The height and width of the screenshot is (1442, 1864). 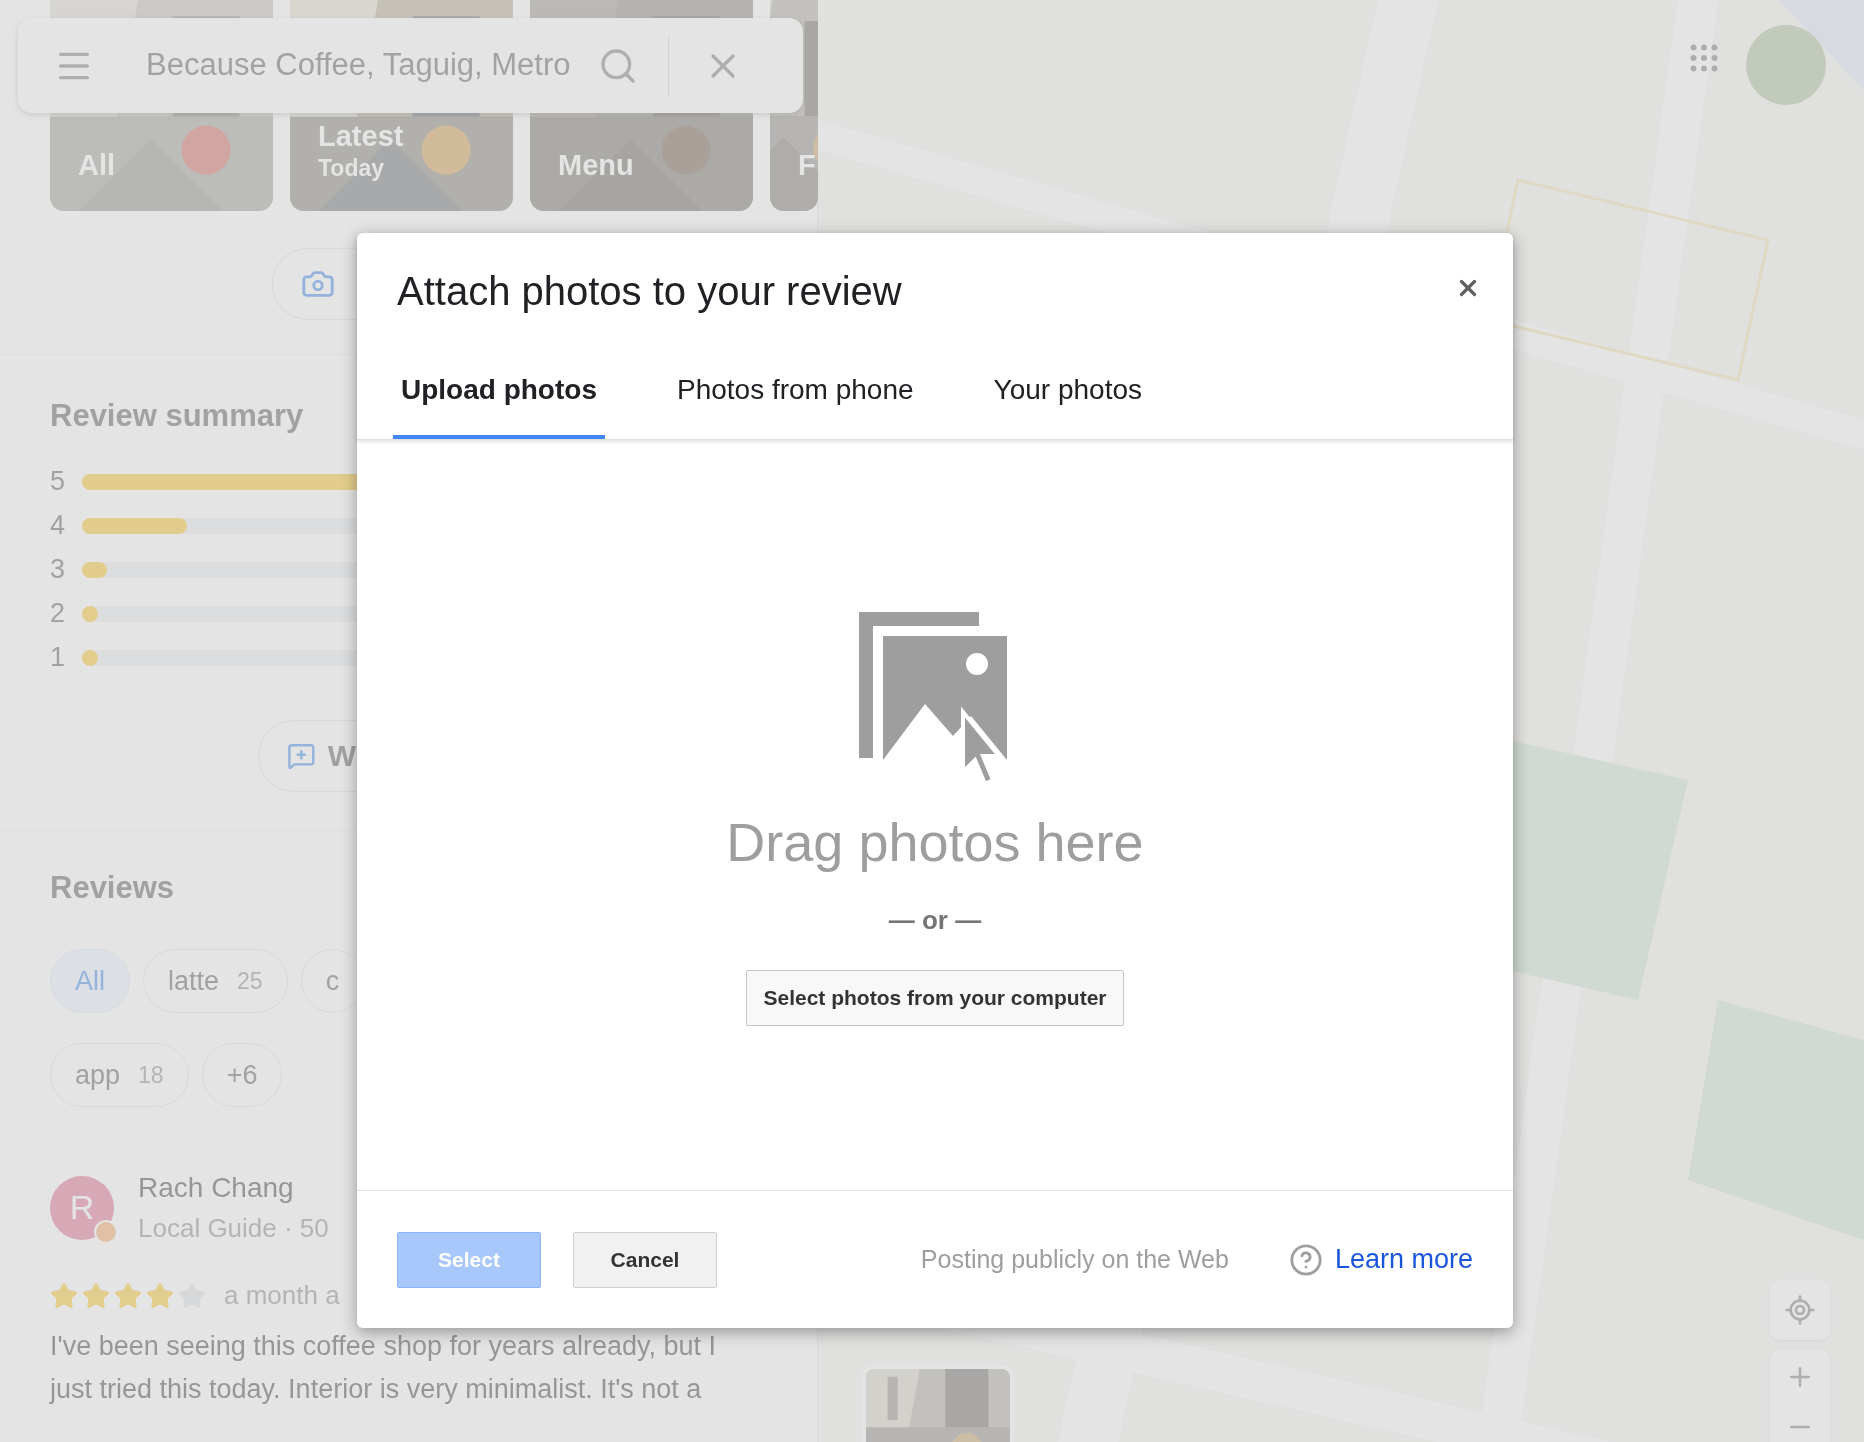 What do you see at coordinates (58, 482) in the screenshot?
I see `rating-label: 5` at bounding box center [58, 482].